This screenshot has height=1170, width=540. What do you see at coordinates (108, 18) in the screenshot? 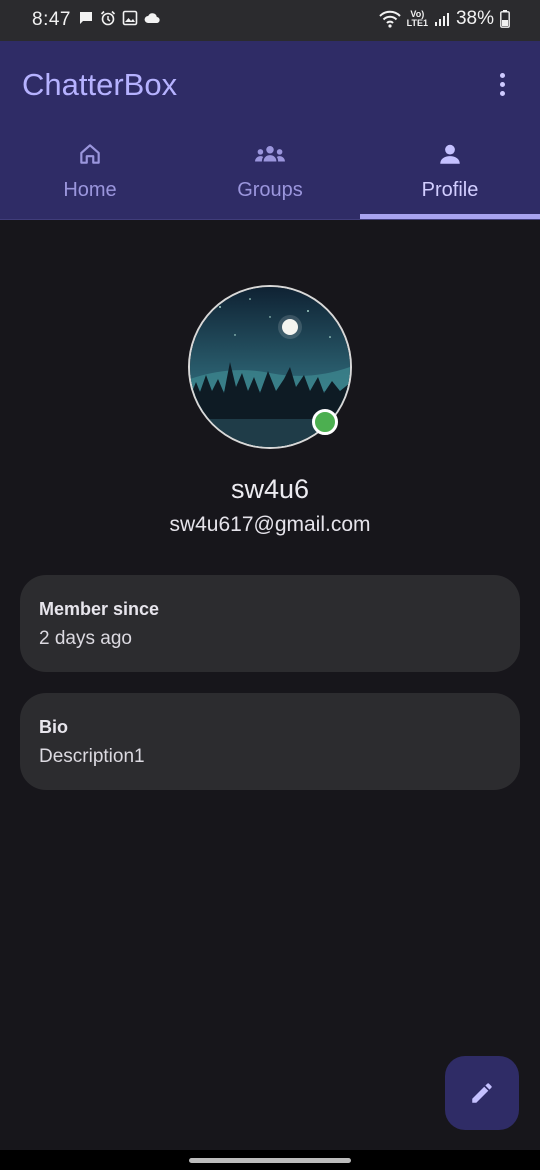
I see `alarm-icon` at bounding box center [108, 18].